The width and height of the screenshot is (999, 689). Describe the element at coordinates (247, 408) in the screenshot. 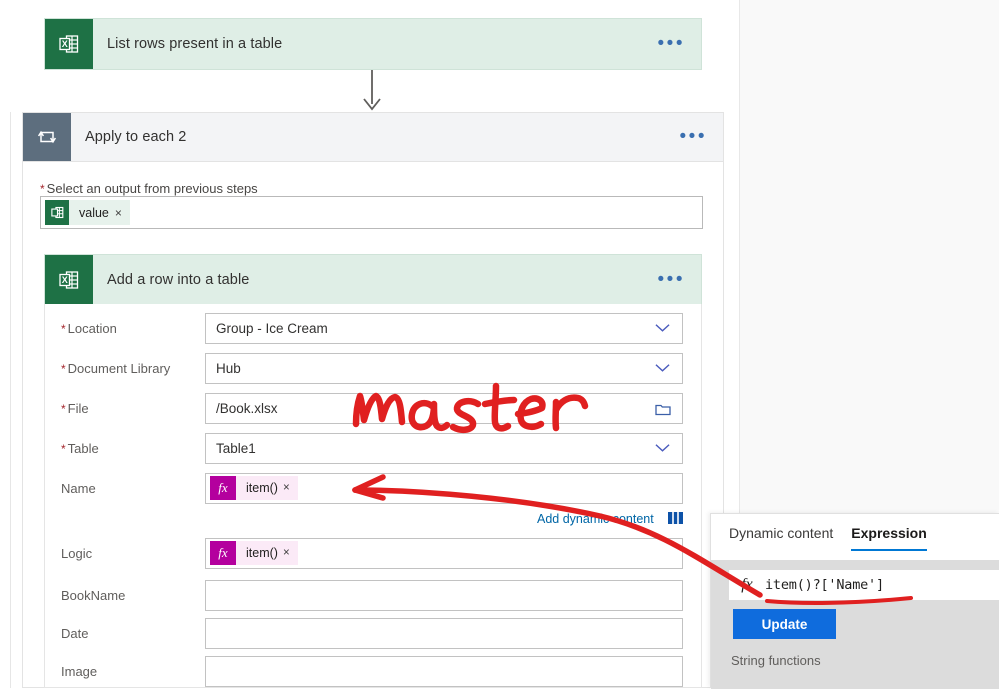

I see `file-value: /Book.xlsx` at that location.